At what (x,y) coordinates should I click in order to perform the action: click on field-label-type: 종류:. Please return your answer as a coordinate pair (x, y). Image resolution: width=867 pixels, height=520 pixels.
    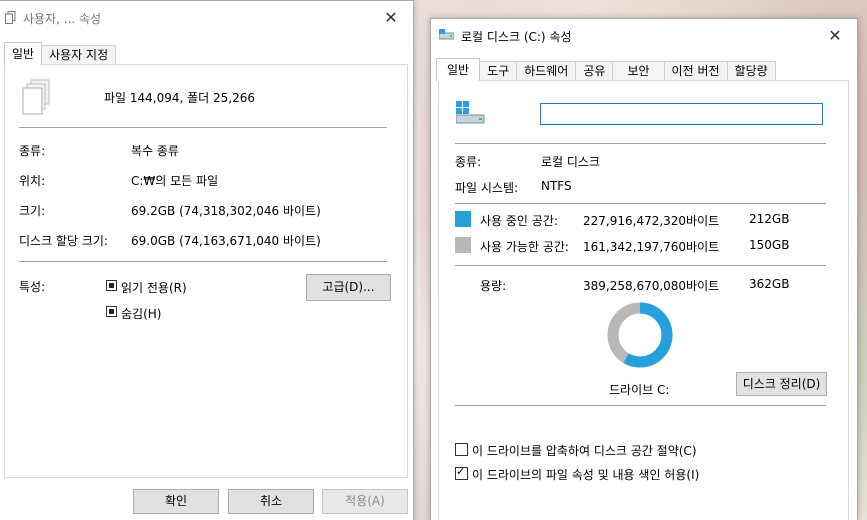
    Looking at the image, I should click on (32, 151).